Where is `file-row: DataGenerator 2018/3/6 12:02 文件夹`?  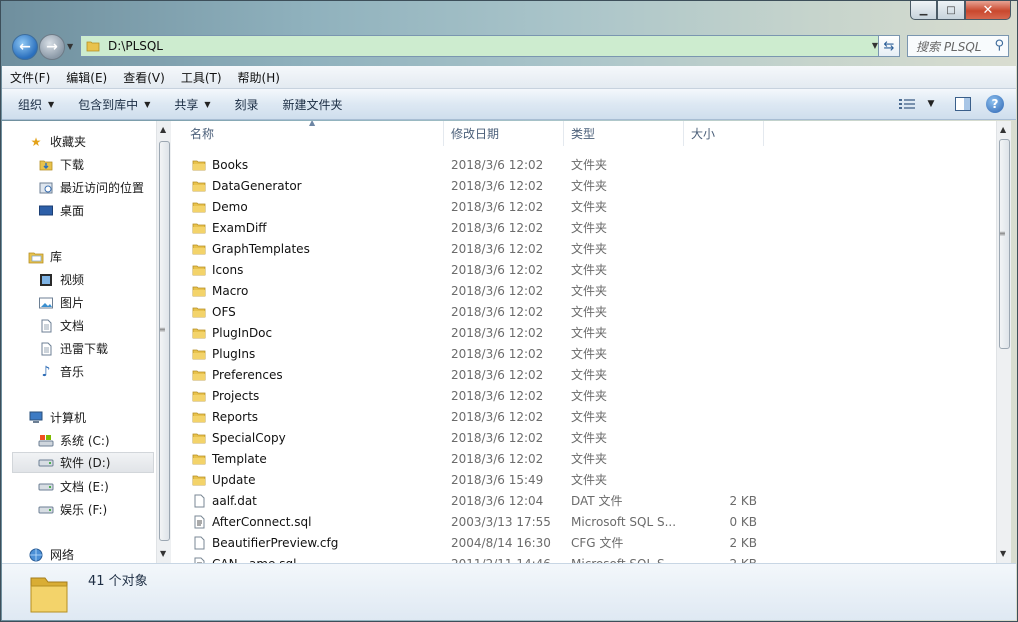
file-row: DataGenerator 2018/3/6 12:02 文件夹 is located at coordinates (583, 185).